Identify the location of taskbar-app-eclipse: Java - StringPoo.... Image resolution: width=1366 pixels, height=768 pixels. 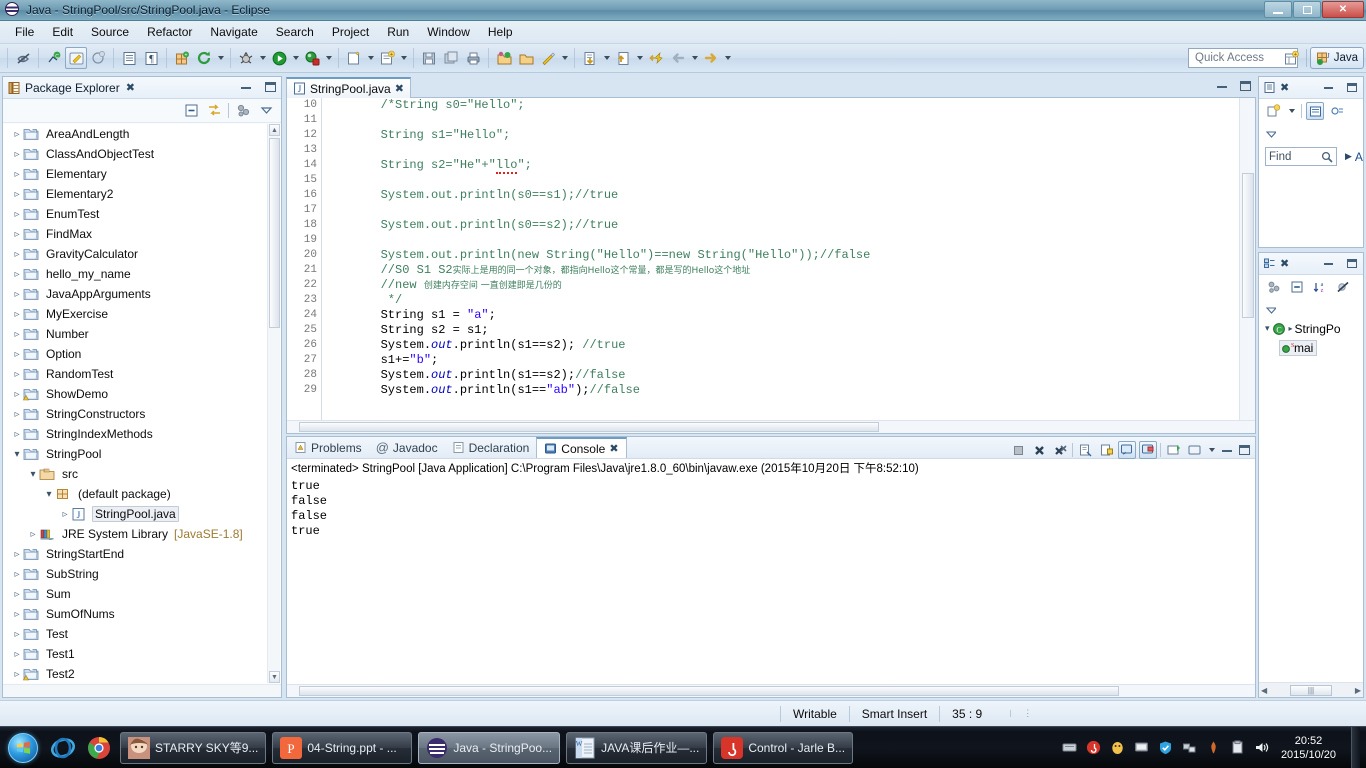
(489, 747).